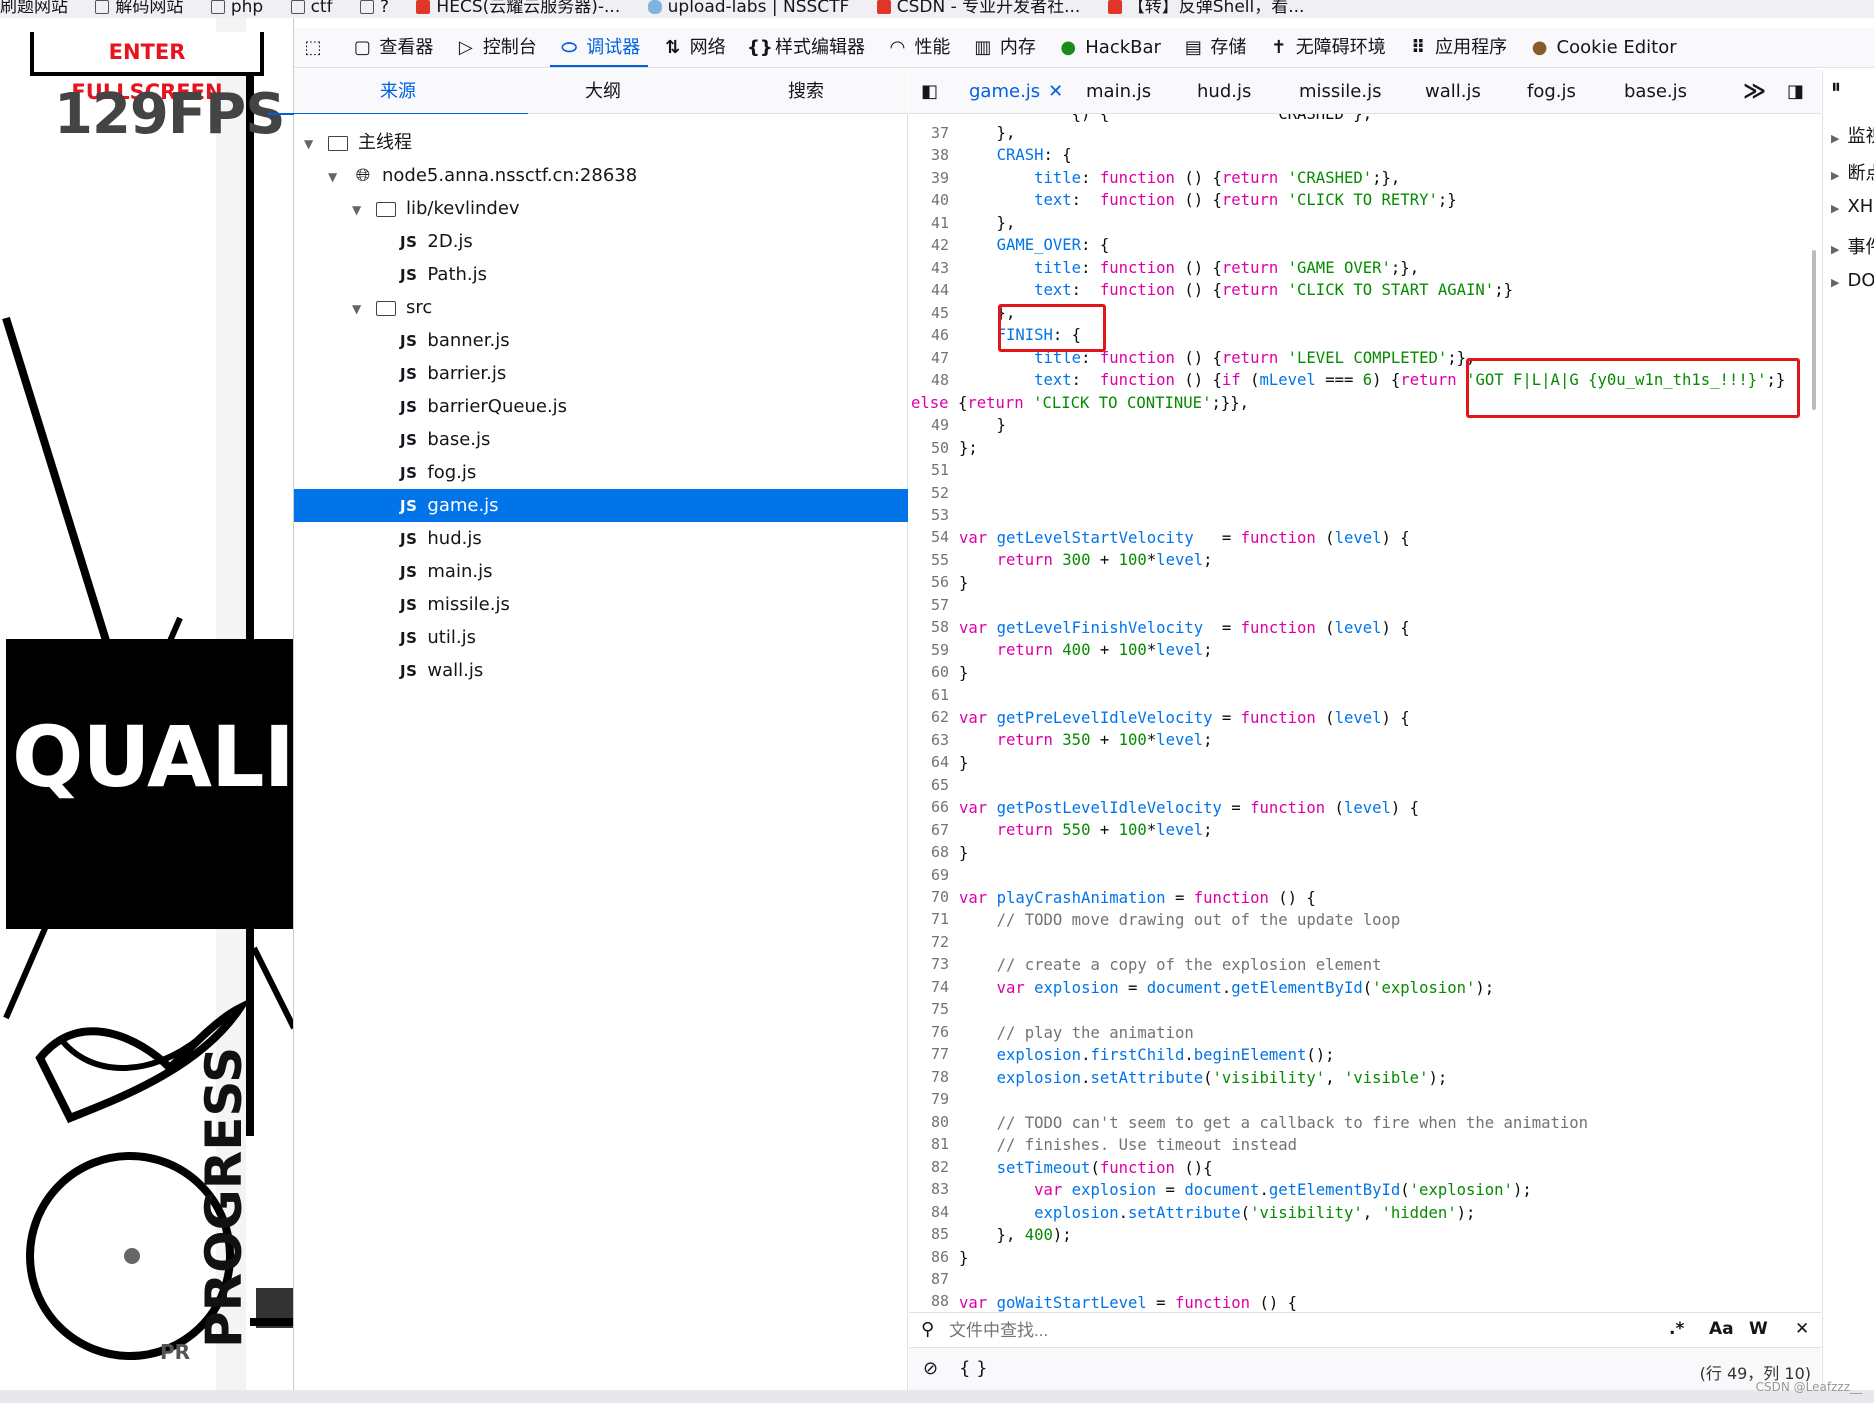 This screenshot has height=1403, width=1874. I want to click on tab-sources: 来源, so click(398, 92).